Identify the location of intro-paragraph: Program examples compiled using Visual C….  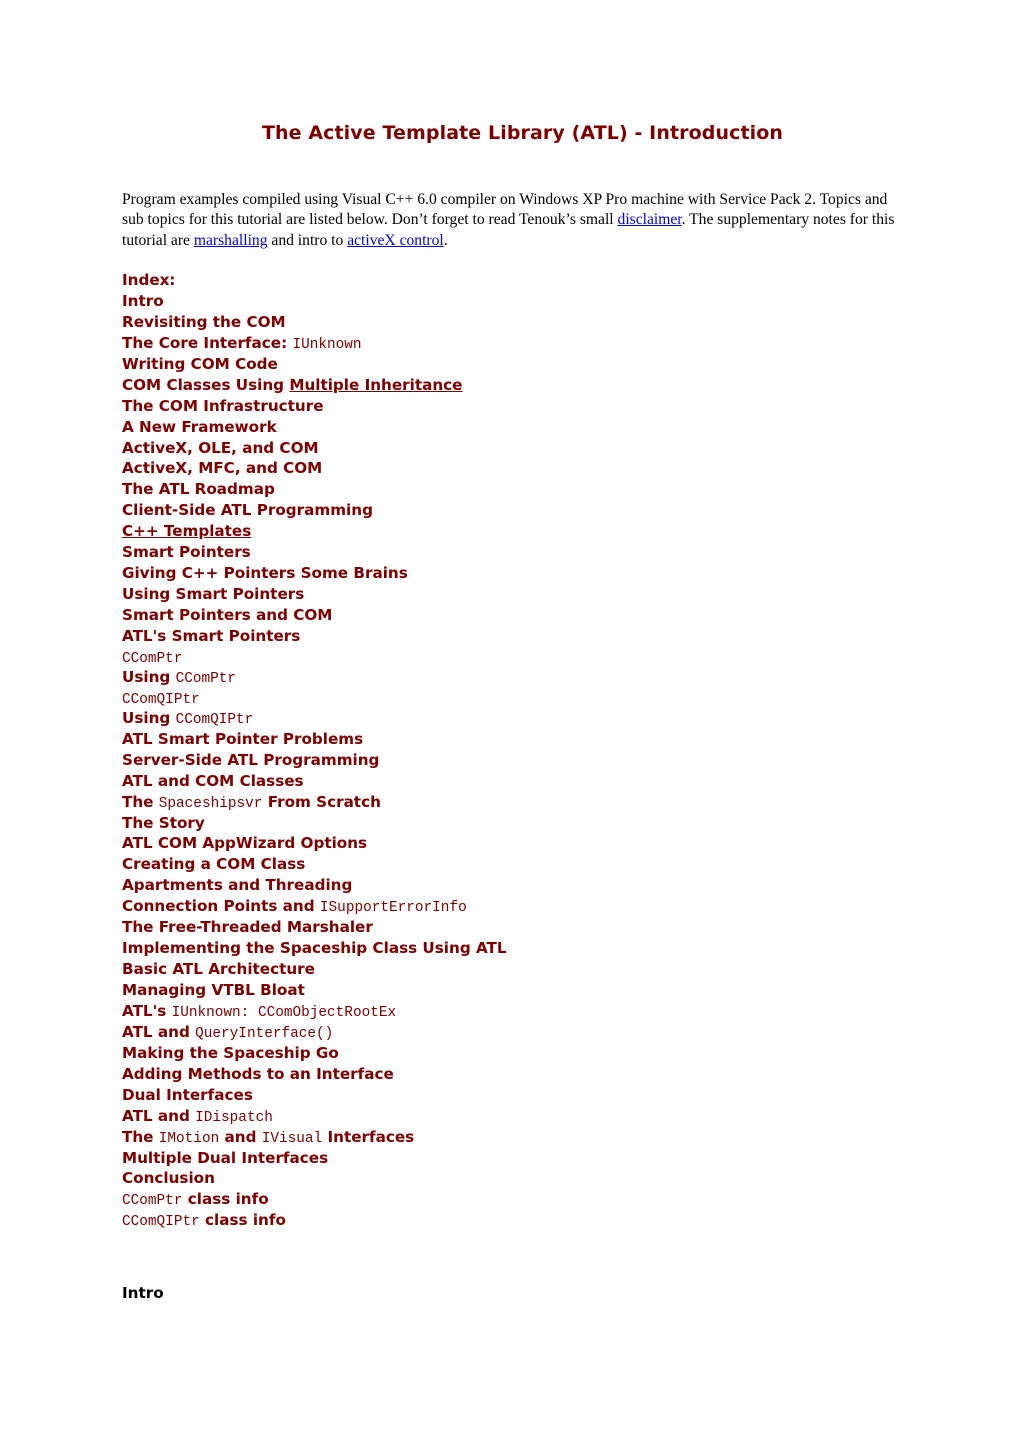
(512, 220).